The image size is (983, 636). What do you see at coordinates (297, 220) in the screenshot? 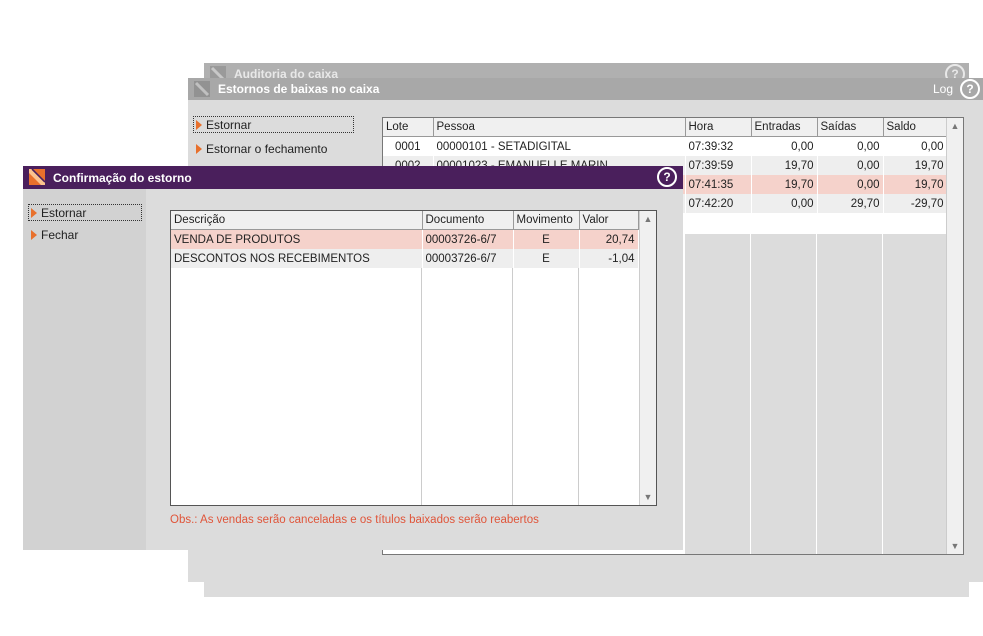
I see `col-descricao-header: Descrição` at bounding box center [297, 220].